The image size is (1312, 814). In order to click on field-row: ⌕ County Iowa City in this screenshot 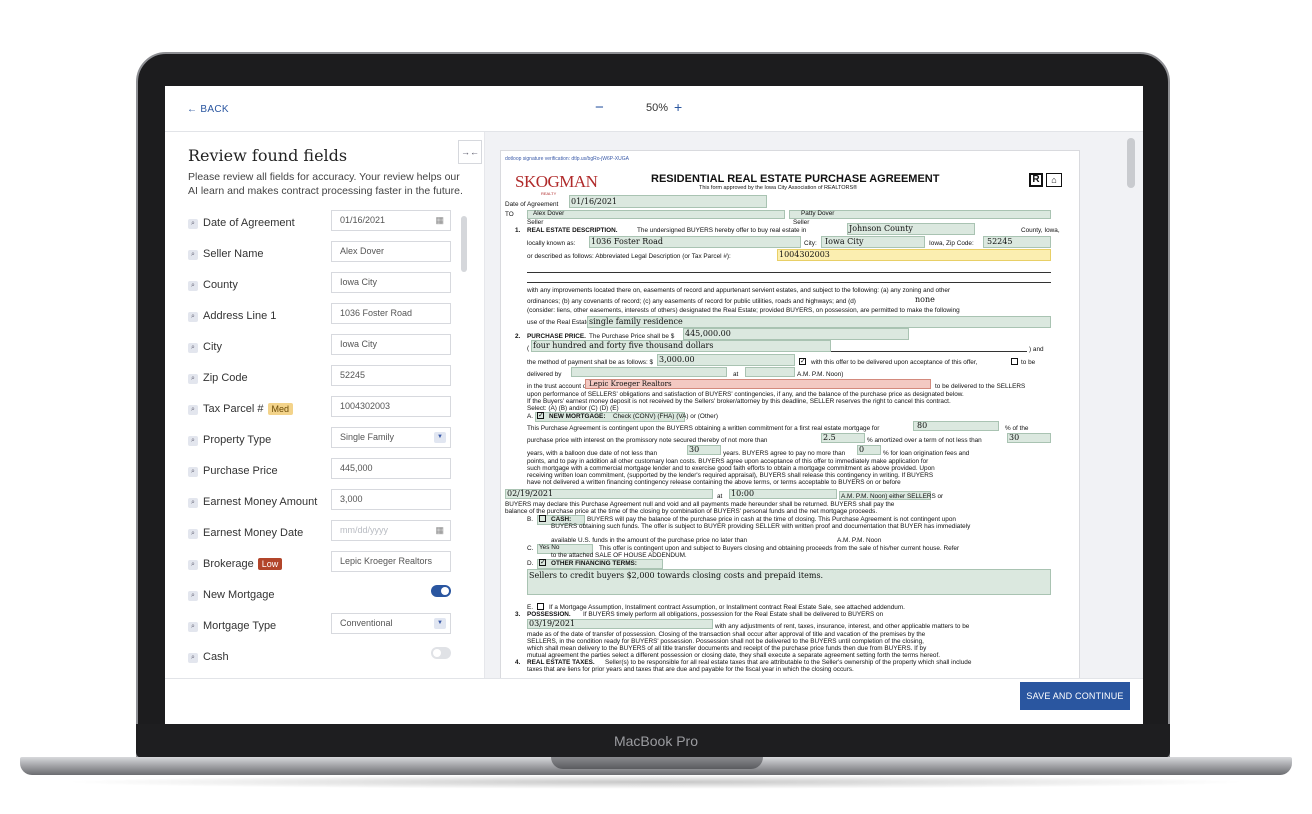, I will do `click(315, 287)`.